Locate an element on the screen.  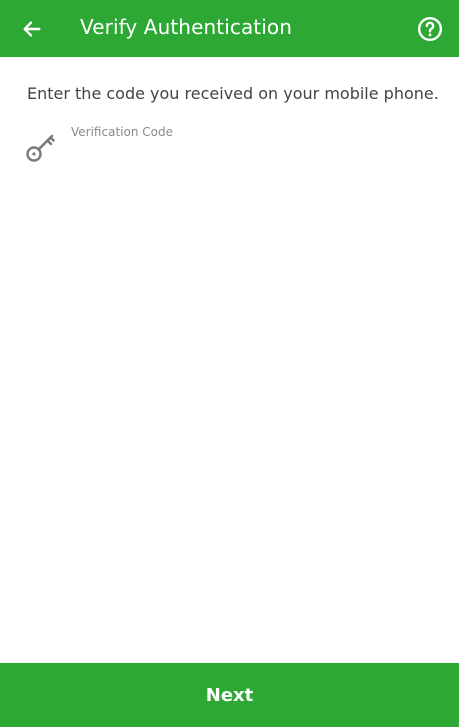
back-button is located at coordinates (32, 29).